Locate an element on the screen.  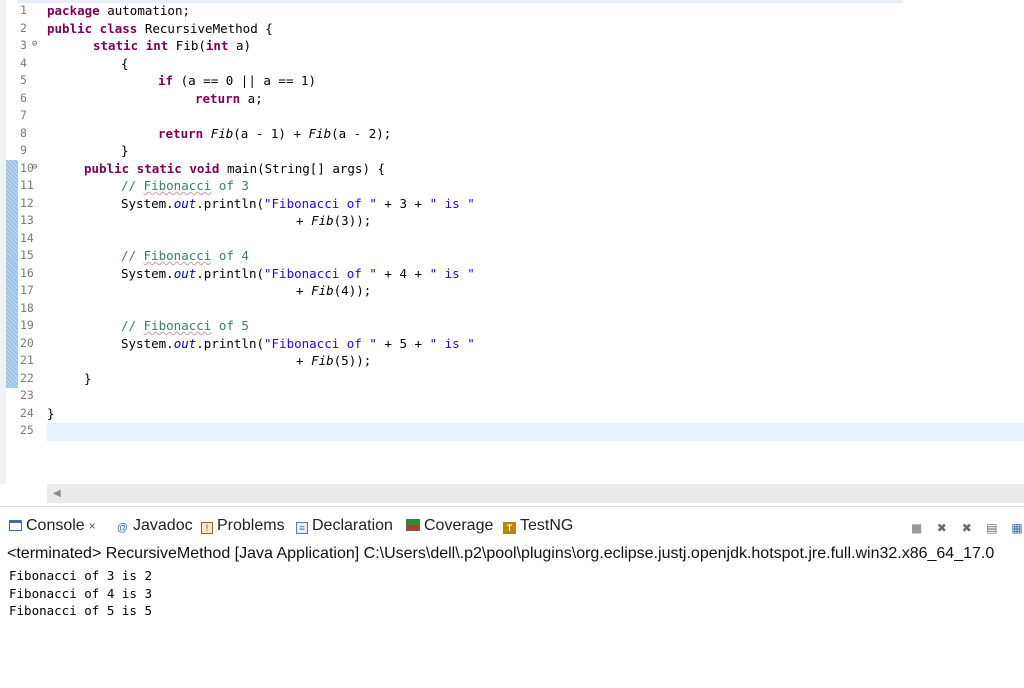
tab-testng: T TestNG is located at coordinates (538, 526).